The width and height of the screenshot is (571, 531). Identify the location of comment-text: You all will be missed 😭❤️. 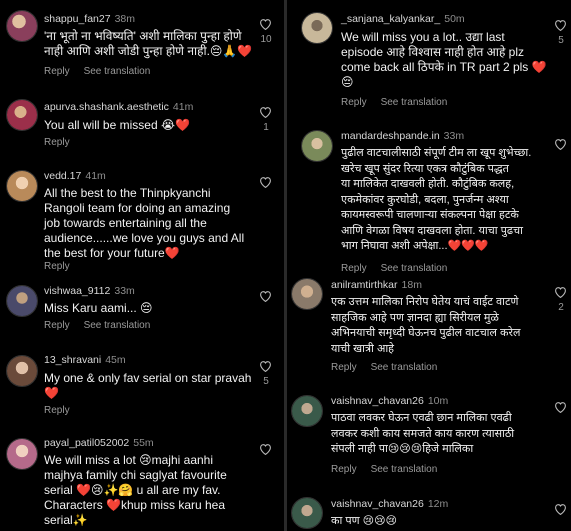
(117, 125).